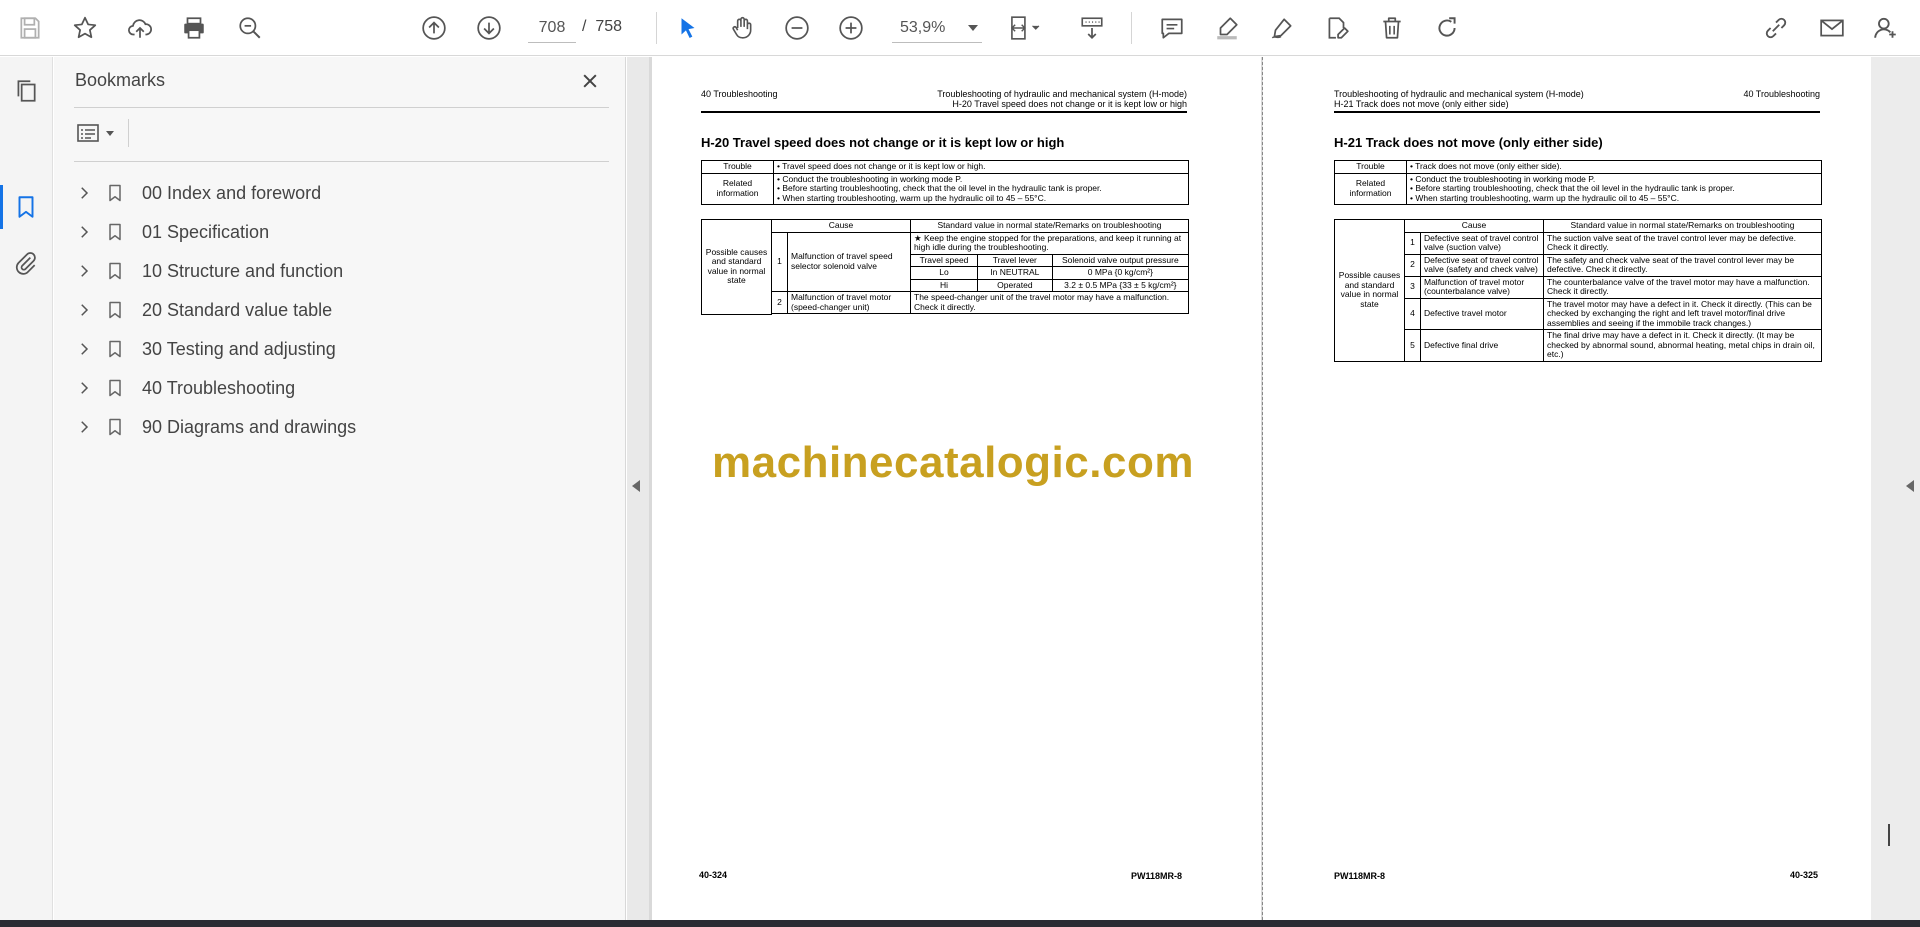 This screenshot has width=1920, height=927. What do you see at coordinates (590, 81) in the screenshot?
I see `close-icon` at bounding box center [590, 81].